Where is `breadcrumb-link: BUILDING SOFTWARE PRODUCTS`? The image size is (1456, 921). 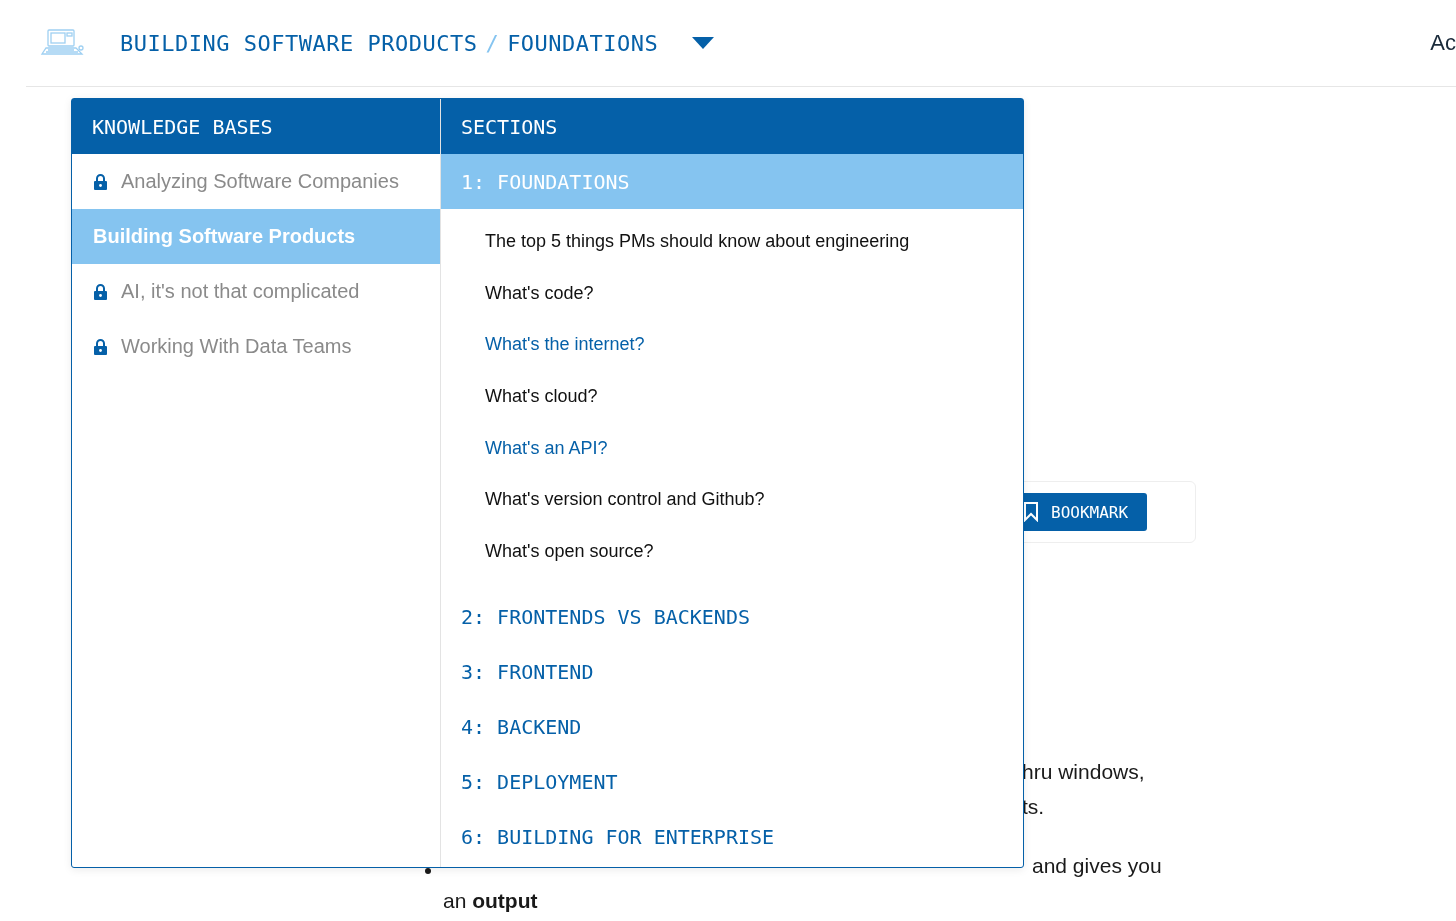
breadcrumb-link: BUILDING SOFTWARE PRODUCTS is located at coordinates (299, 43).